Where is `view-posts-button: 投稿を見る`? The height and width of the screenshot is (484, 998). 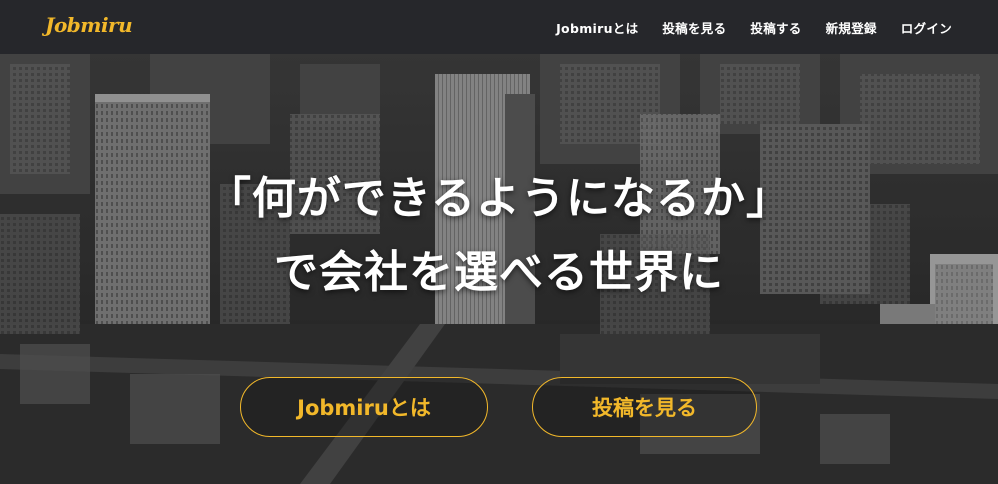 view-posts-button: 投稿を見る is located at coordinates (644, 407).